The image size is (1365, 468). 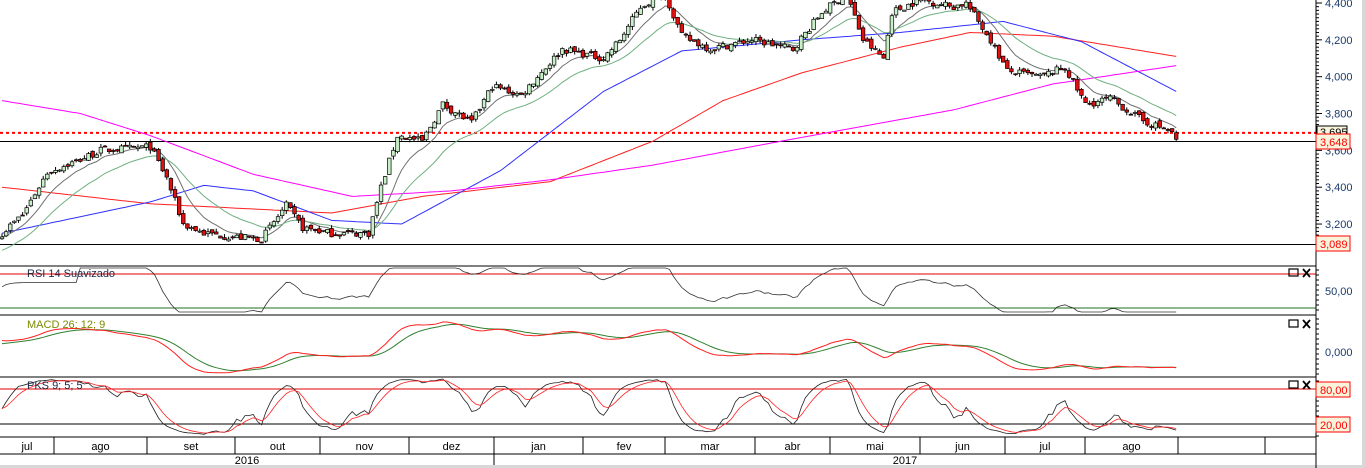 I want to click on svg-text: 20,00, so click(x=1334, y=426).